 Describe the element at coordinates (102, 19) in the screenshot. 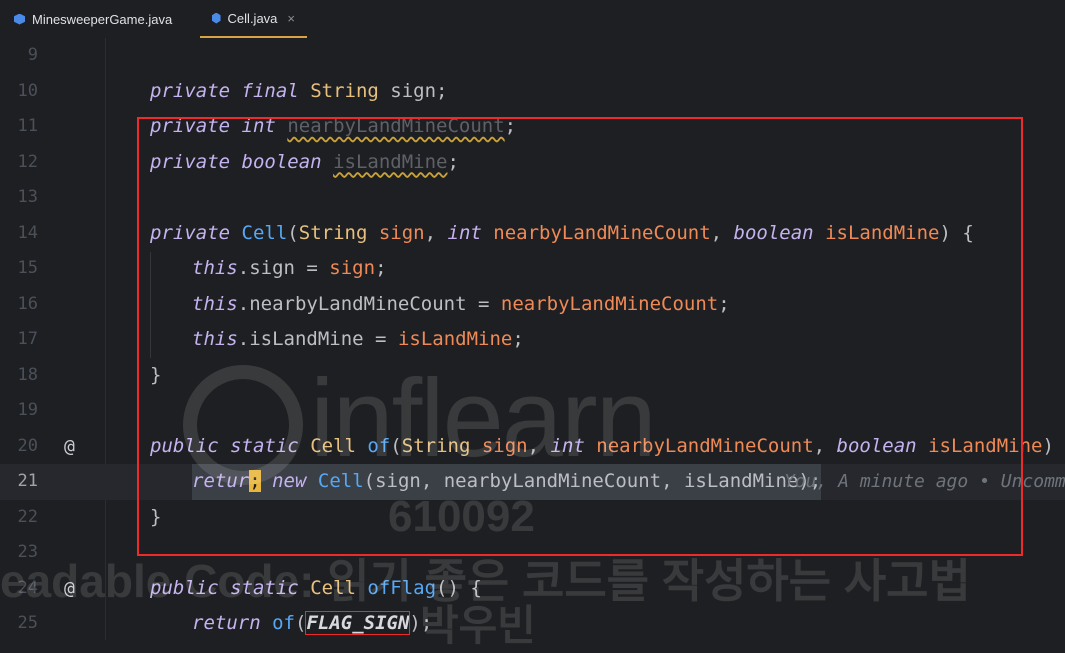

I see `tab-label: MinesweeperGame.java` at that location.